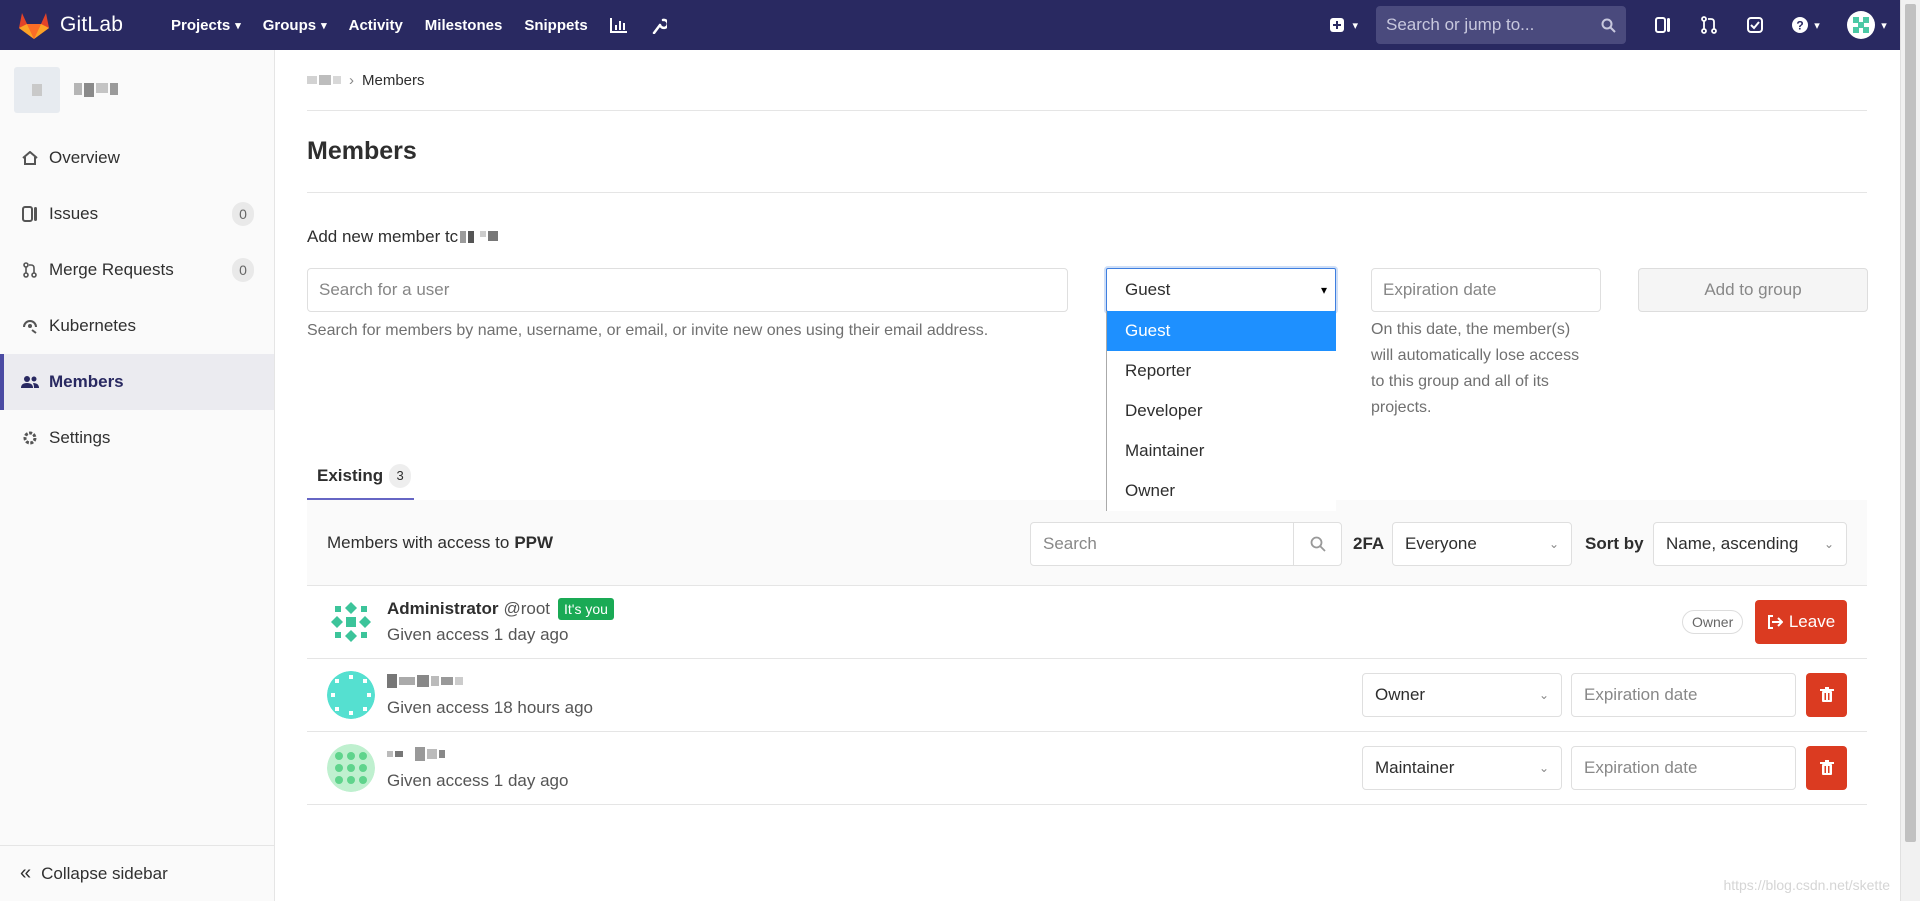 This screenshot has height=901, width=1920. What do you see at coordinates (86, 381) in the screenshot?
I see `sidebar-item-label: Members` at bounding box center [86, 381].